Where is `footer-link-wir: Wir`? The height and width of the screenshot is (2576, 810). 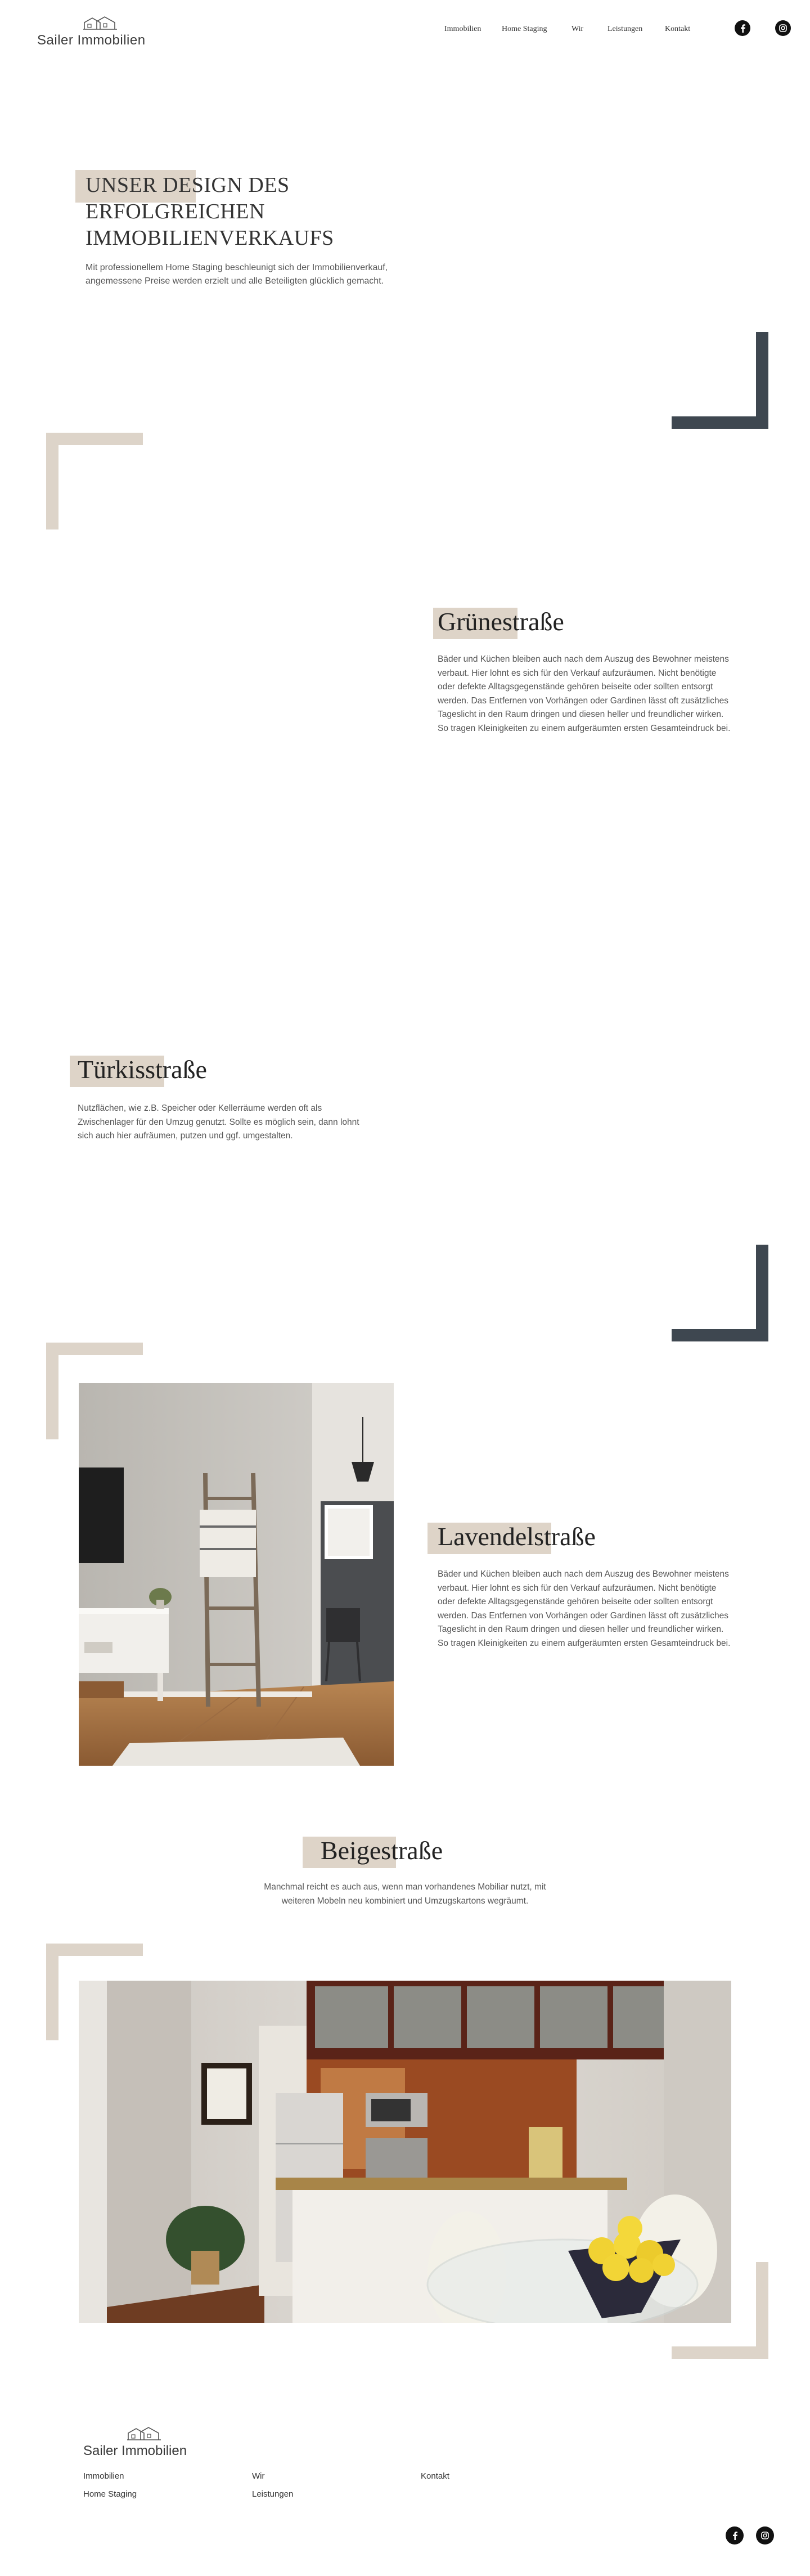 footer-link-wir: Wir is located at coordinates (258, 2476).